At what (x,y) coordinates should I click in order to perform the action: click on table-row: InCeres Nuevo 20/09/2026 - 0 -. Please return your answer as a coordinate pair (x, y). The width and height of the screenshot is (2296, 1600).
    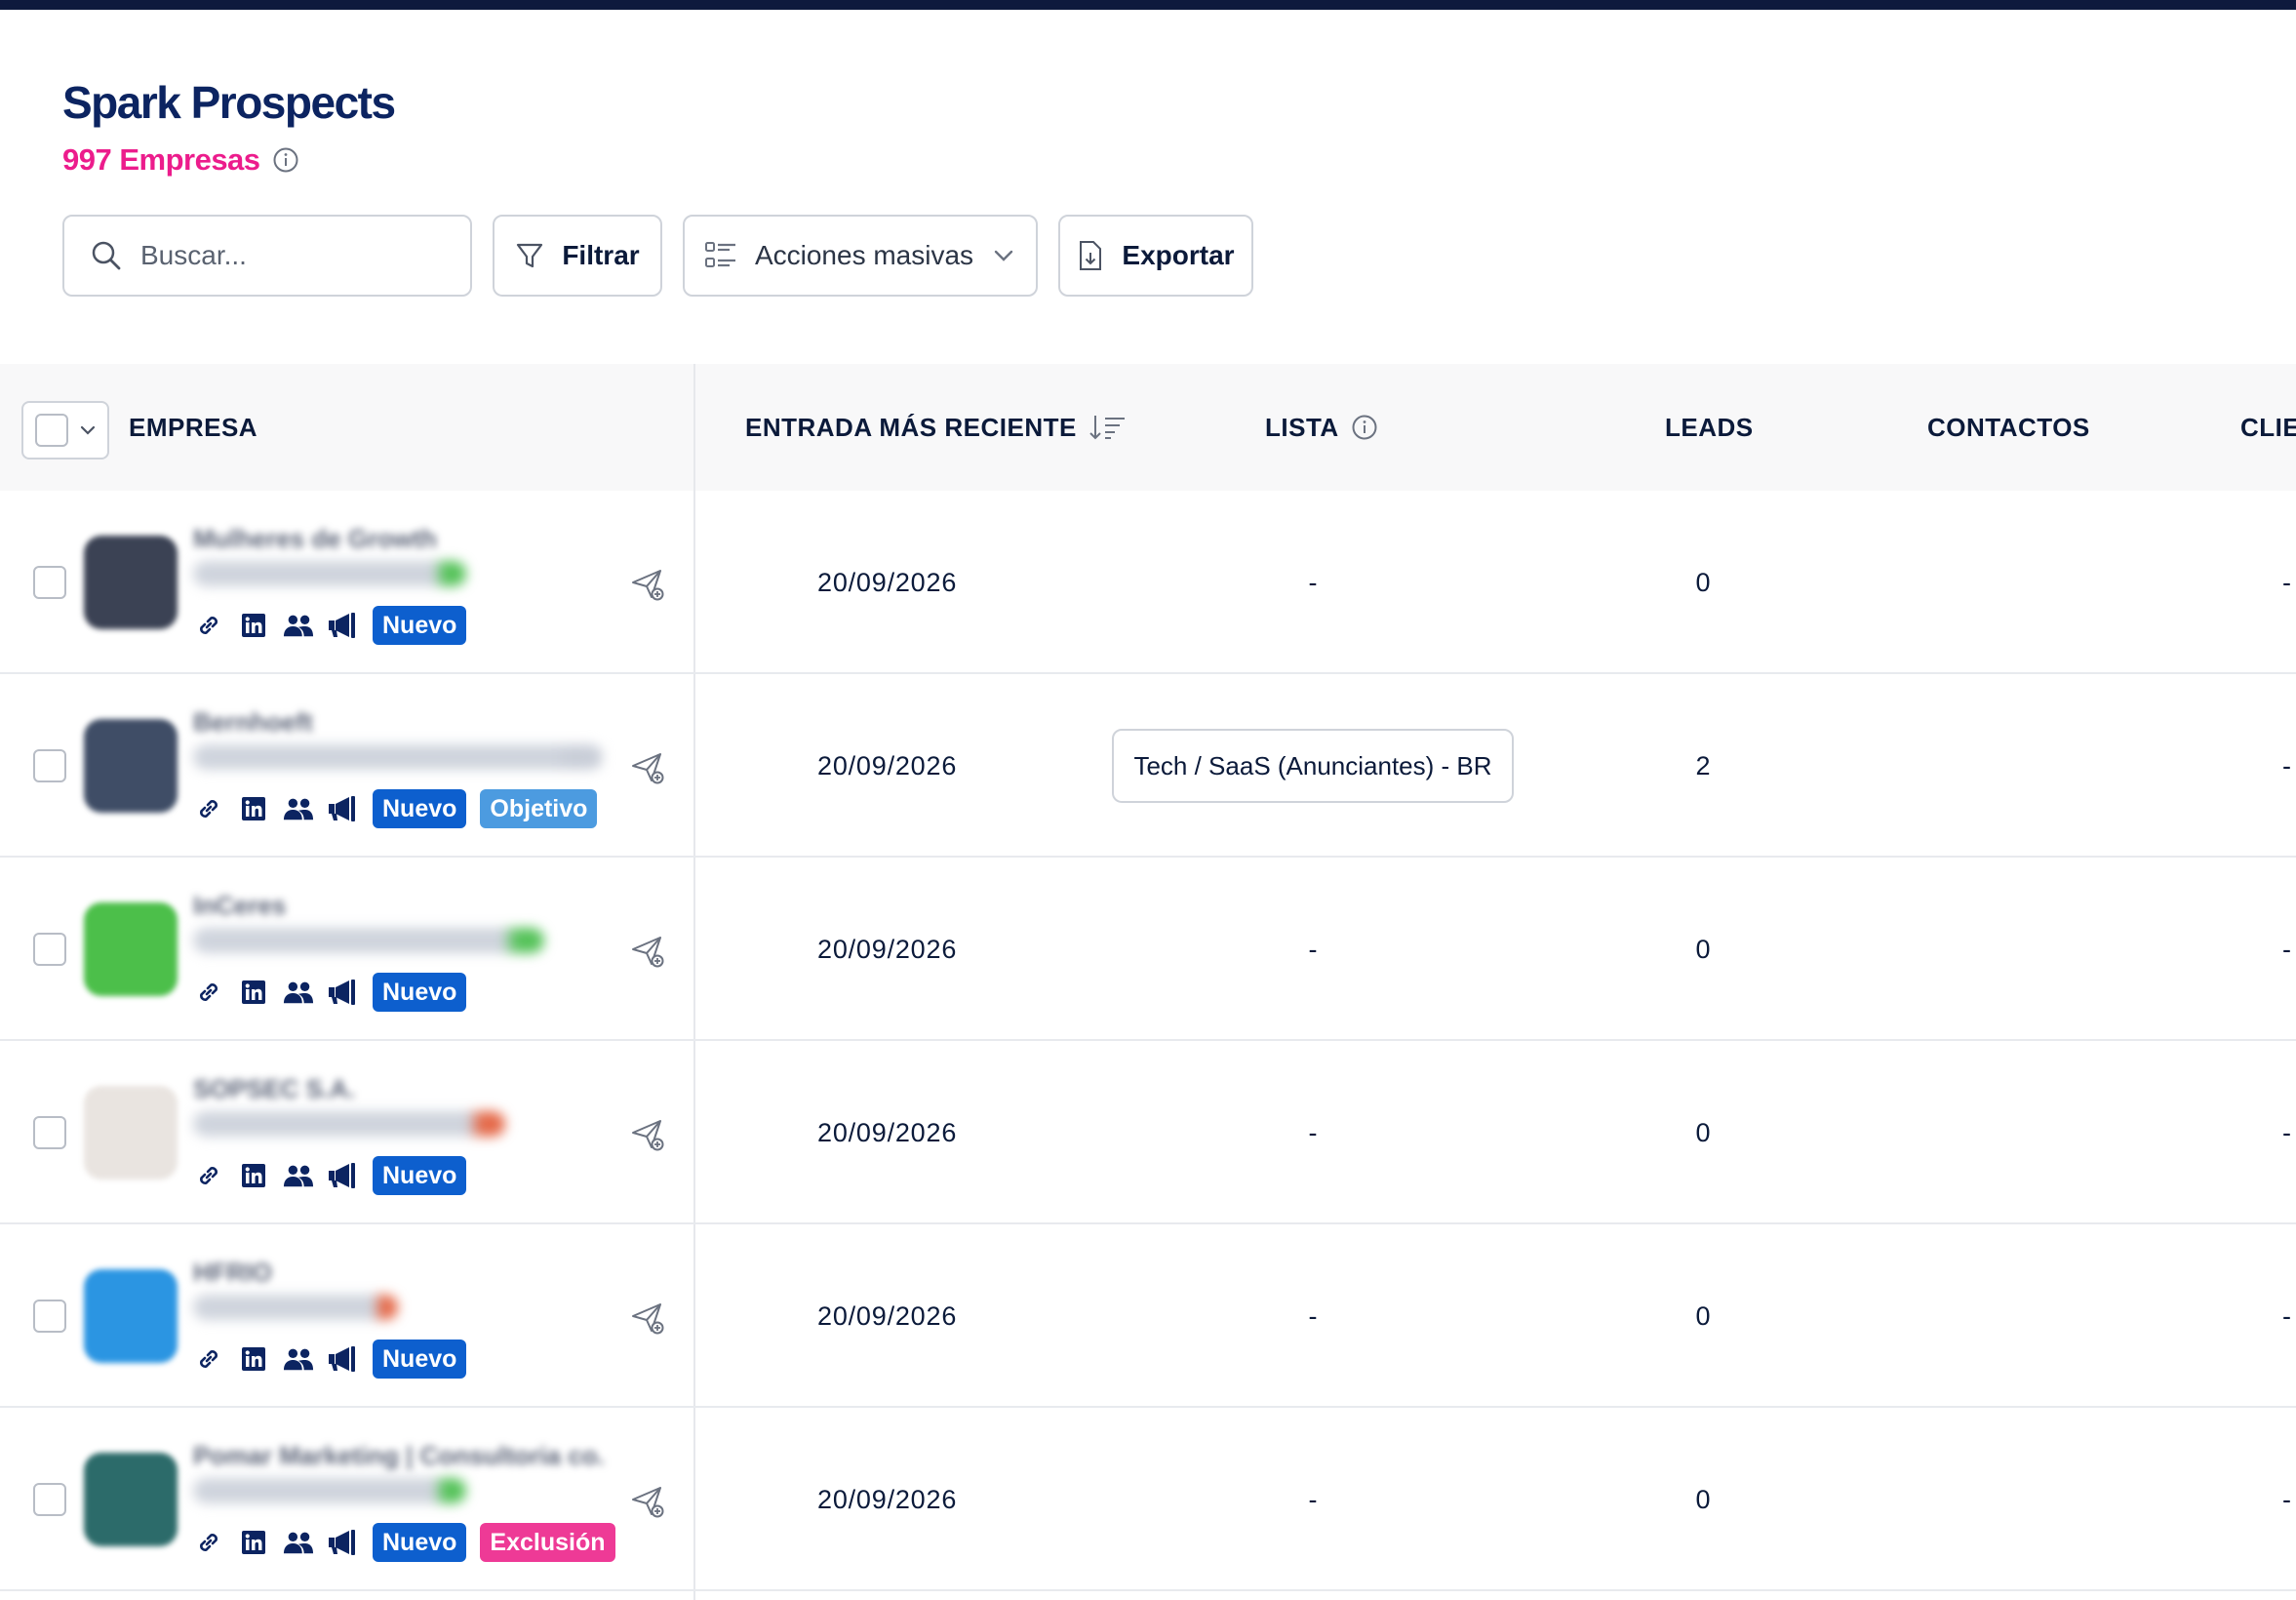
    Looking at the image, I should click on (1148, 949).